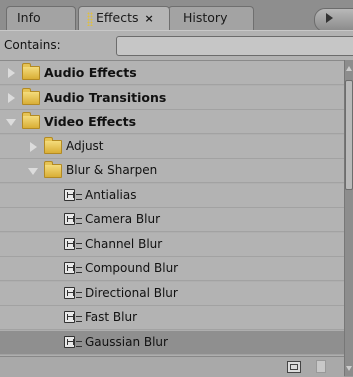  Describe the element at coordinates (172, 318) in the screenshot. I see `tree-effect-row: Fast Blur` at that location.